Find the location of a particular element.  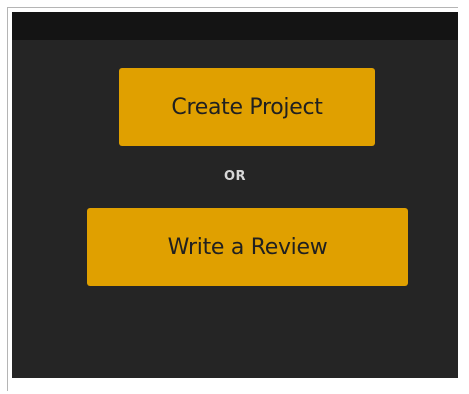

or-separator: OR is located at coordinates (235, 176).